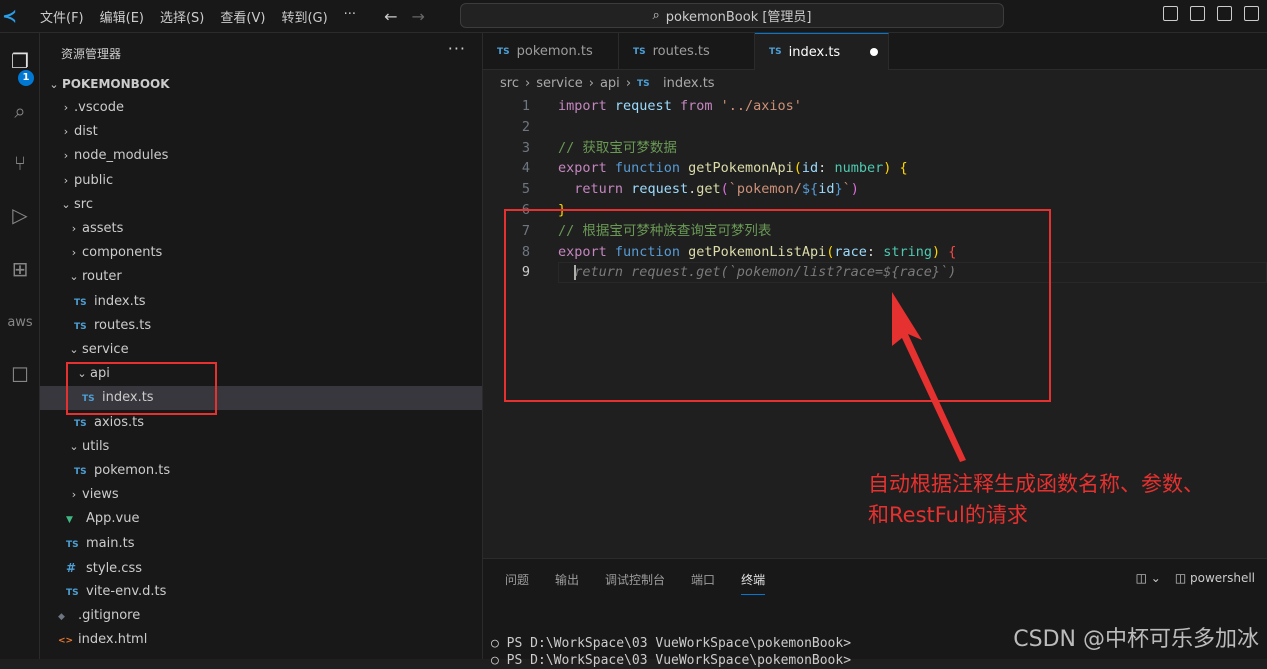 This screenshot has height=669, width=1267. Describe the element at coordinates (261, 156) in the screenshot. I see `tree-item: › node_modules` at that location.